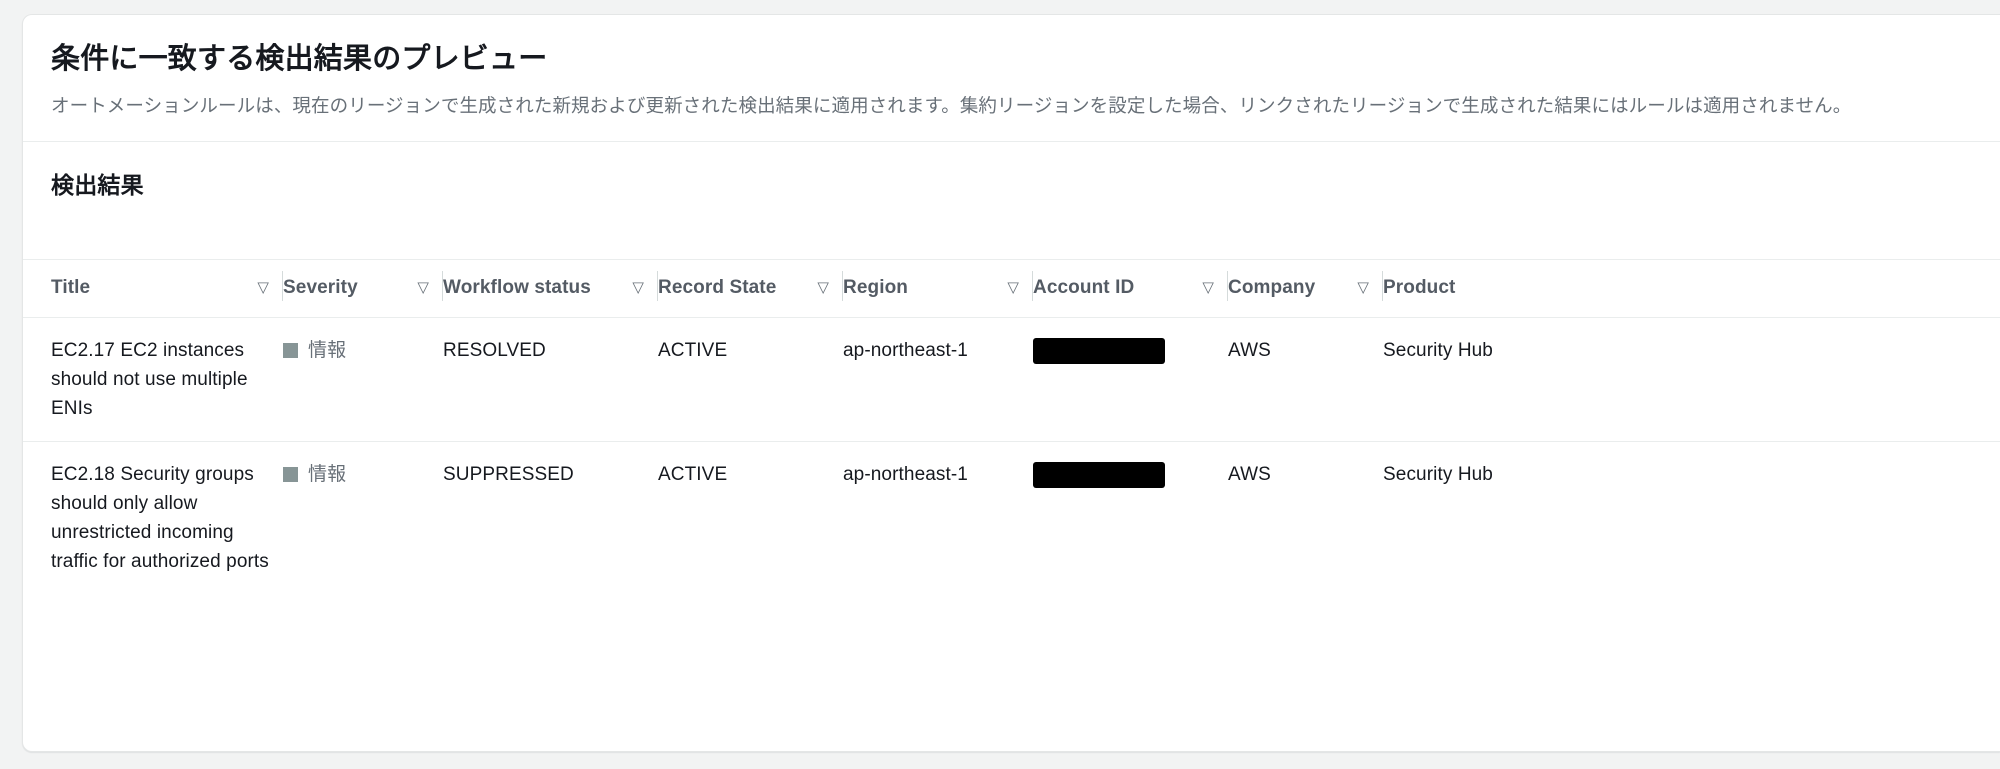 This screenshot has width=2000, height=769. What do you see at coordinates (875, 287) in the screenshot?
I see `column-header-label: Region` at bounding box center [875, 287].